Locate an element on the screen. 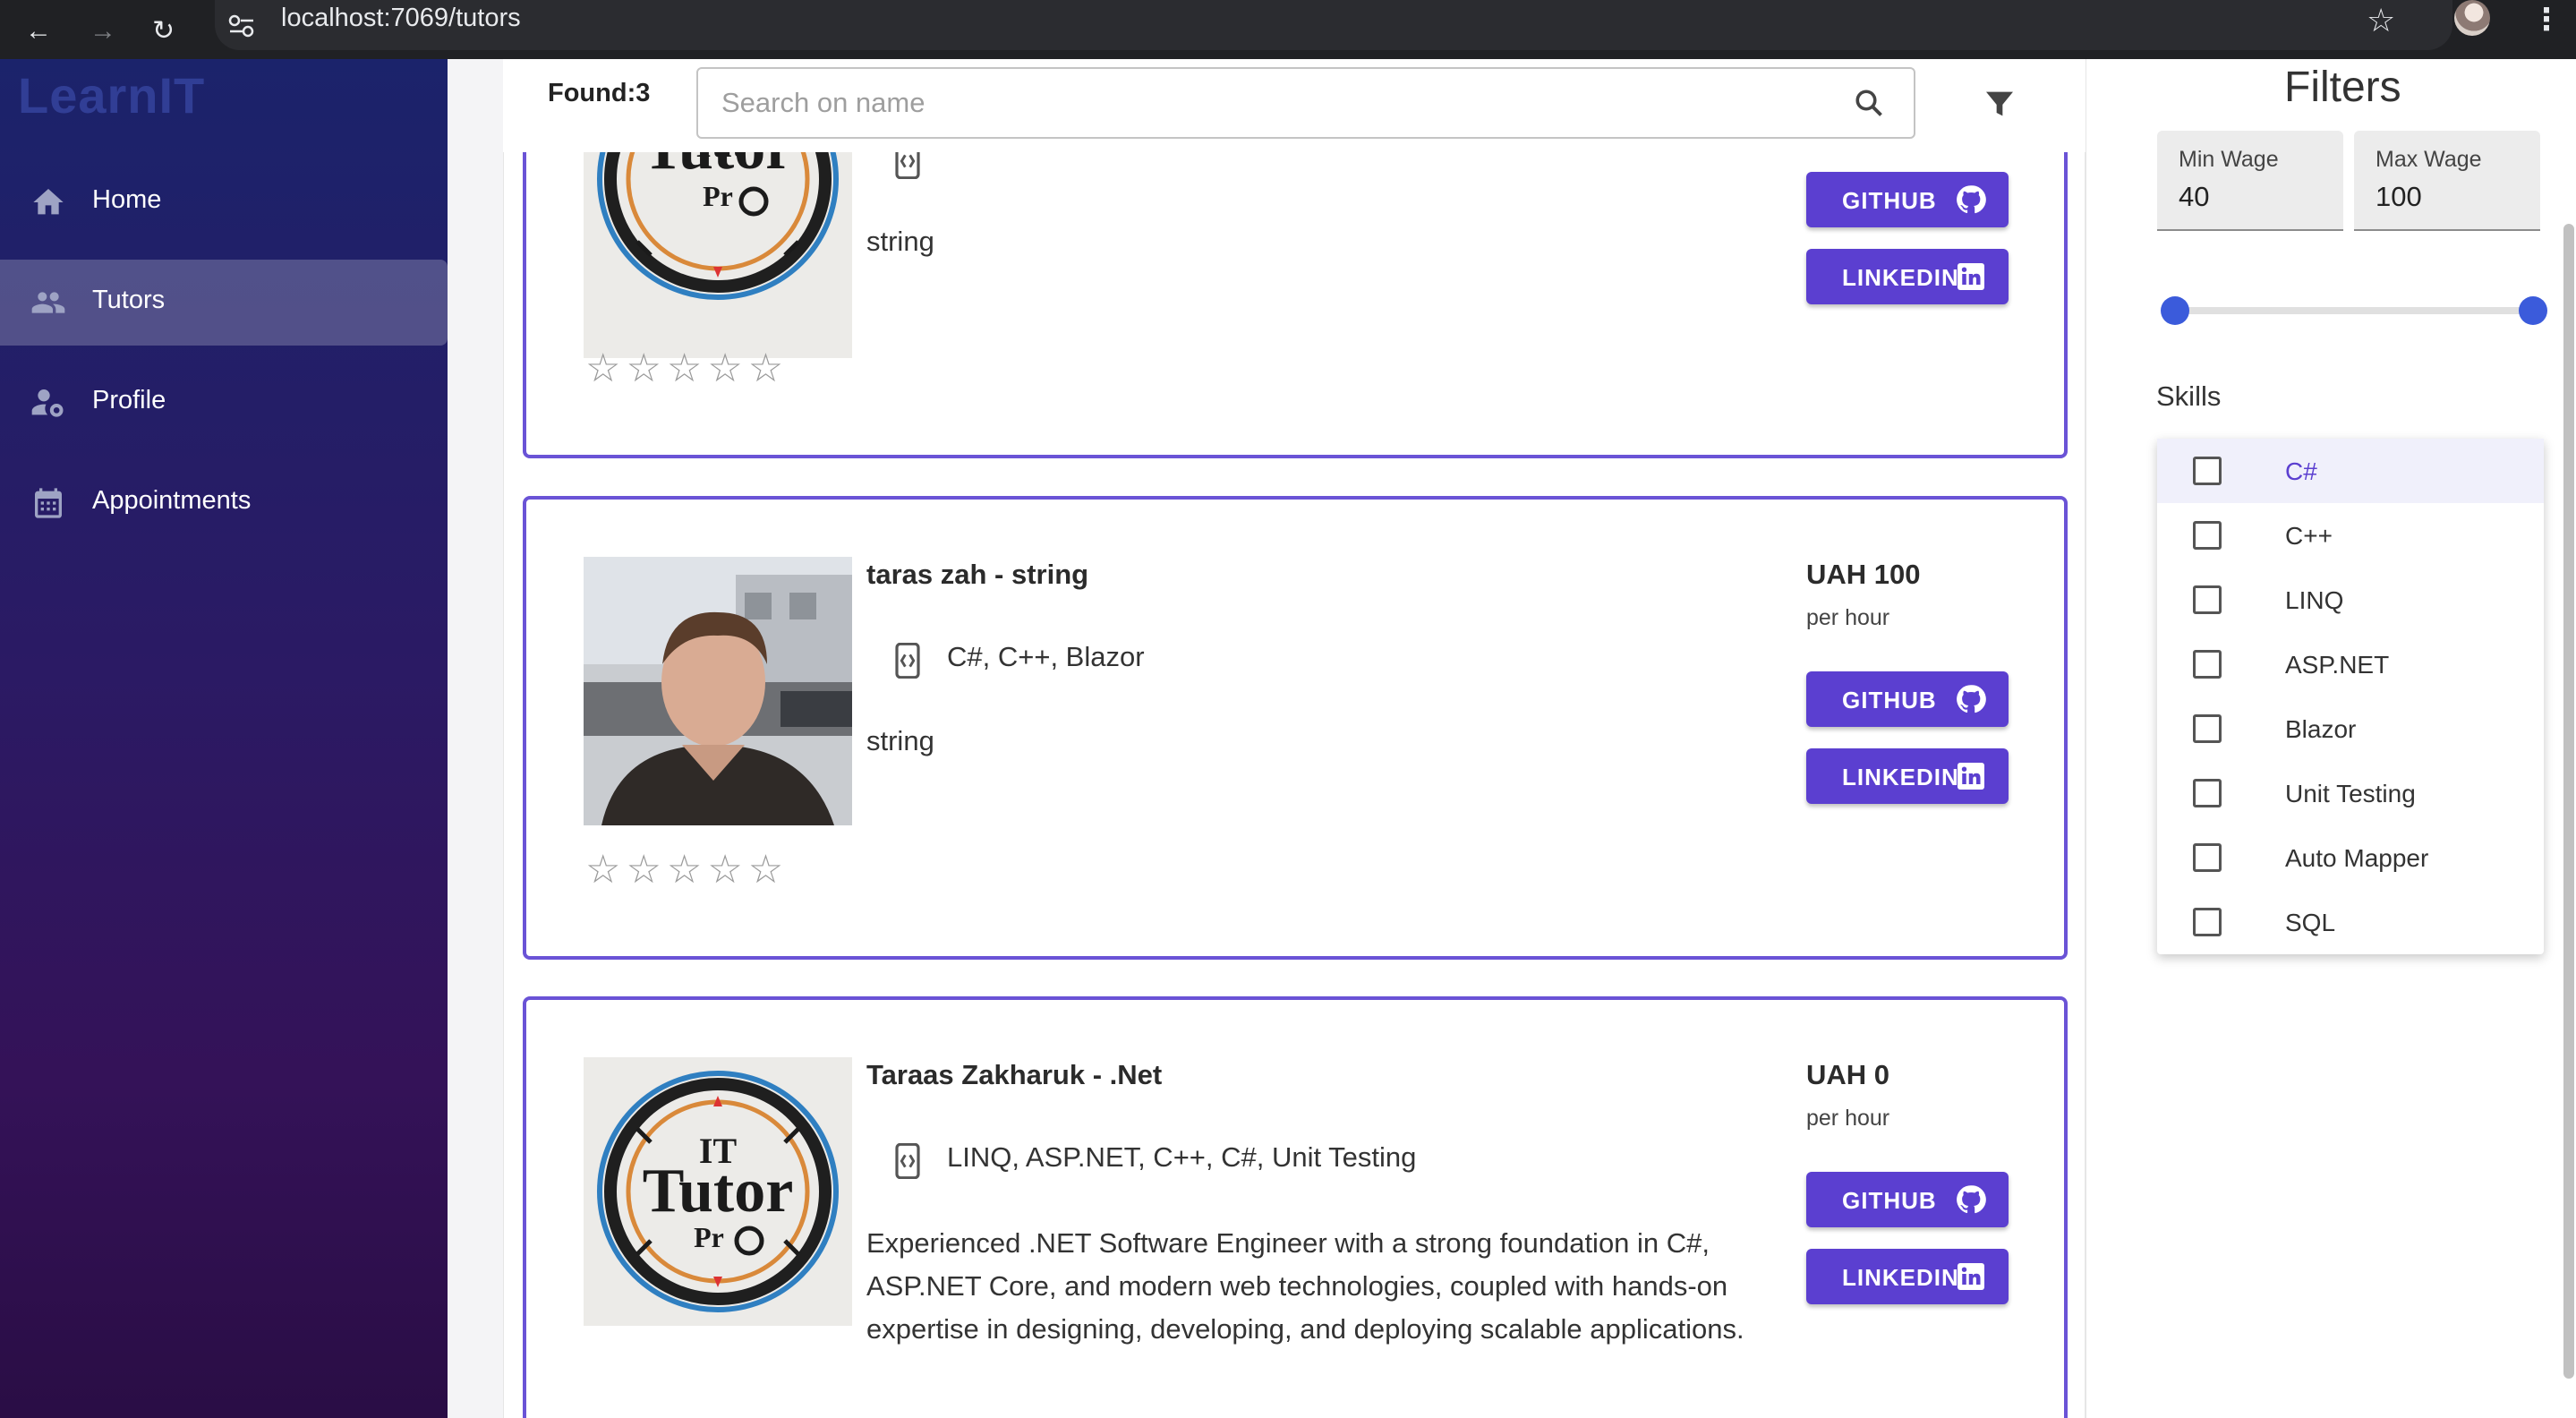  skills-label: Skills is located at coordinates (2189, 396).